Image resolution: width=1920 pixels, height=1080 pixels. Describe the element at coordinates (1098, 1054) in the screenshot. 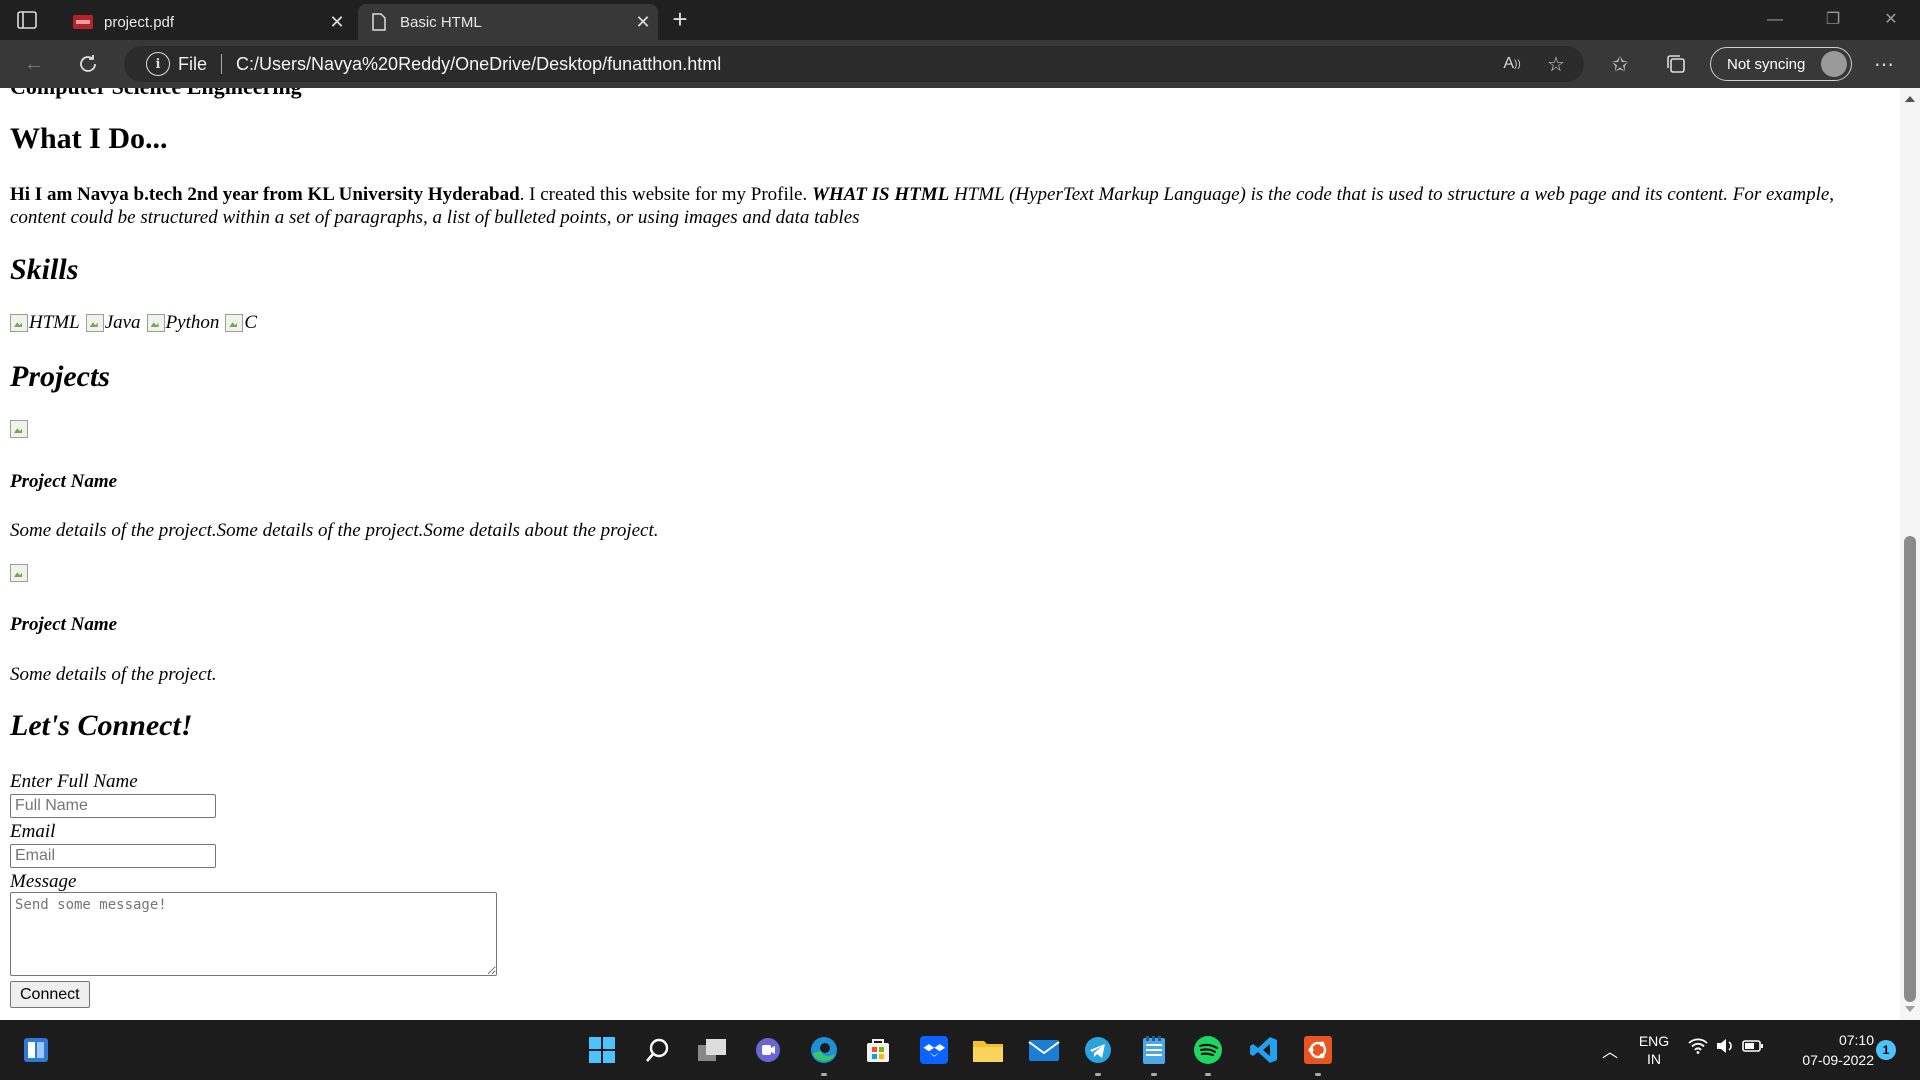

I see `telegram-icon` at that location.